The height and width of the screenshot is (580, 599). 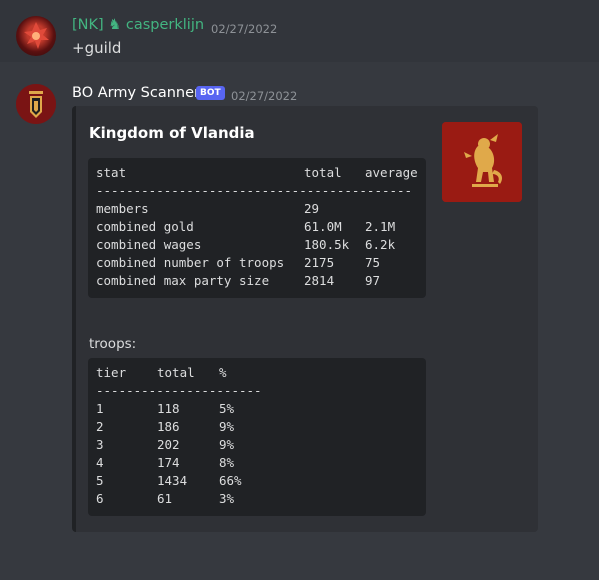 What do you see at coordinates (190, 262) in the screenshot?
I see `stat-name: combined number of troops` at bounding box center [190, 262].